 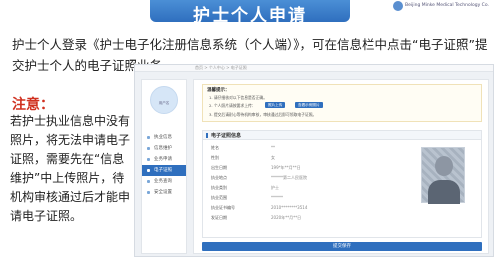 What do you see at coordinates (309, 105) in the screenshot?
I see `view-sample-photo-button: 查看示例照片` at bounding box center [309, 105].